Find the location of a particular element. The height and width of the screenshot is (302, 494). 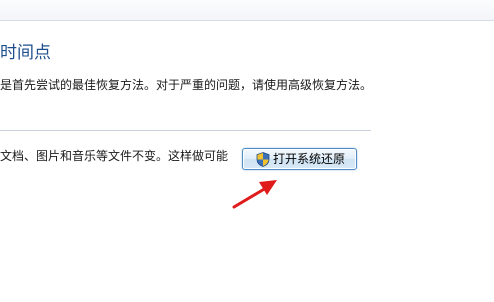

arrow-head is located at coordinates (268, 187).